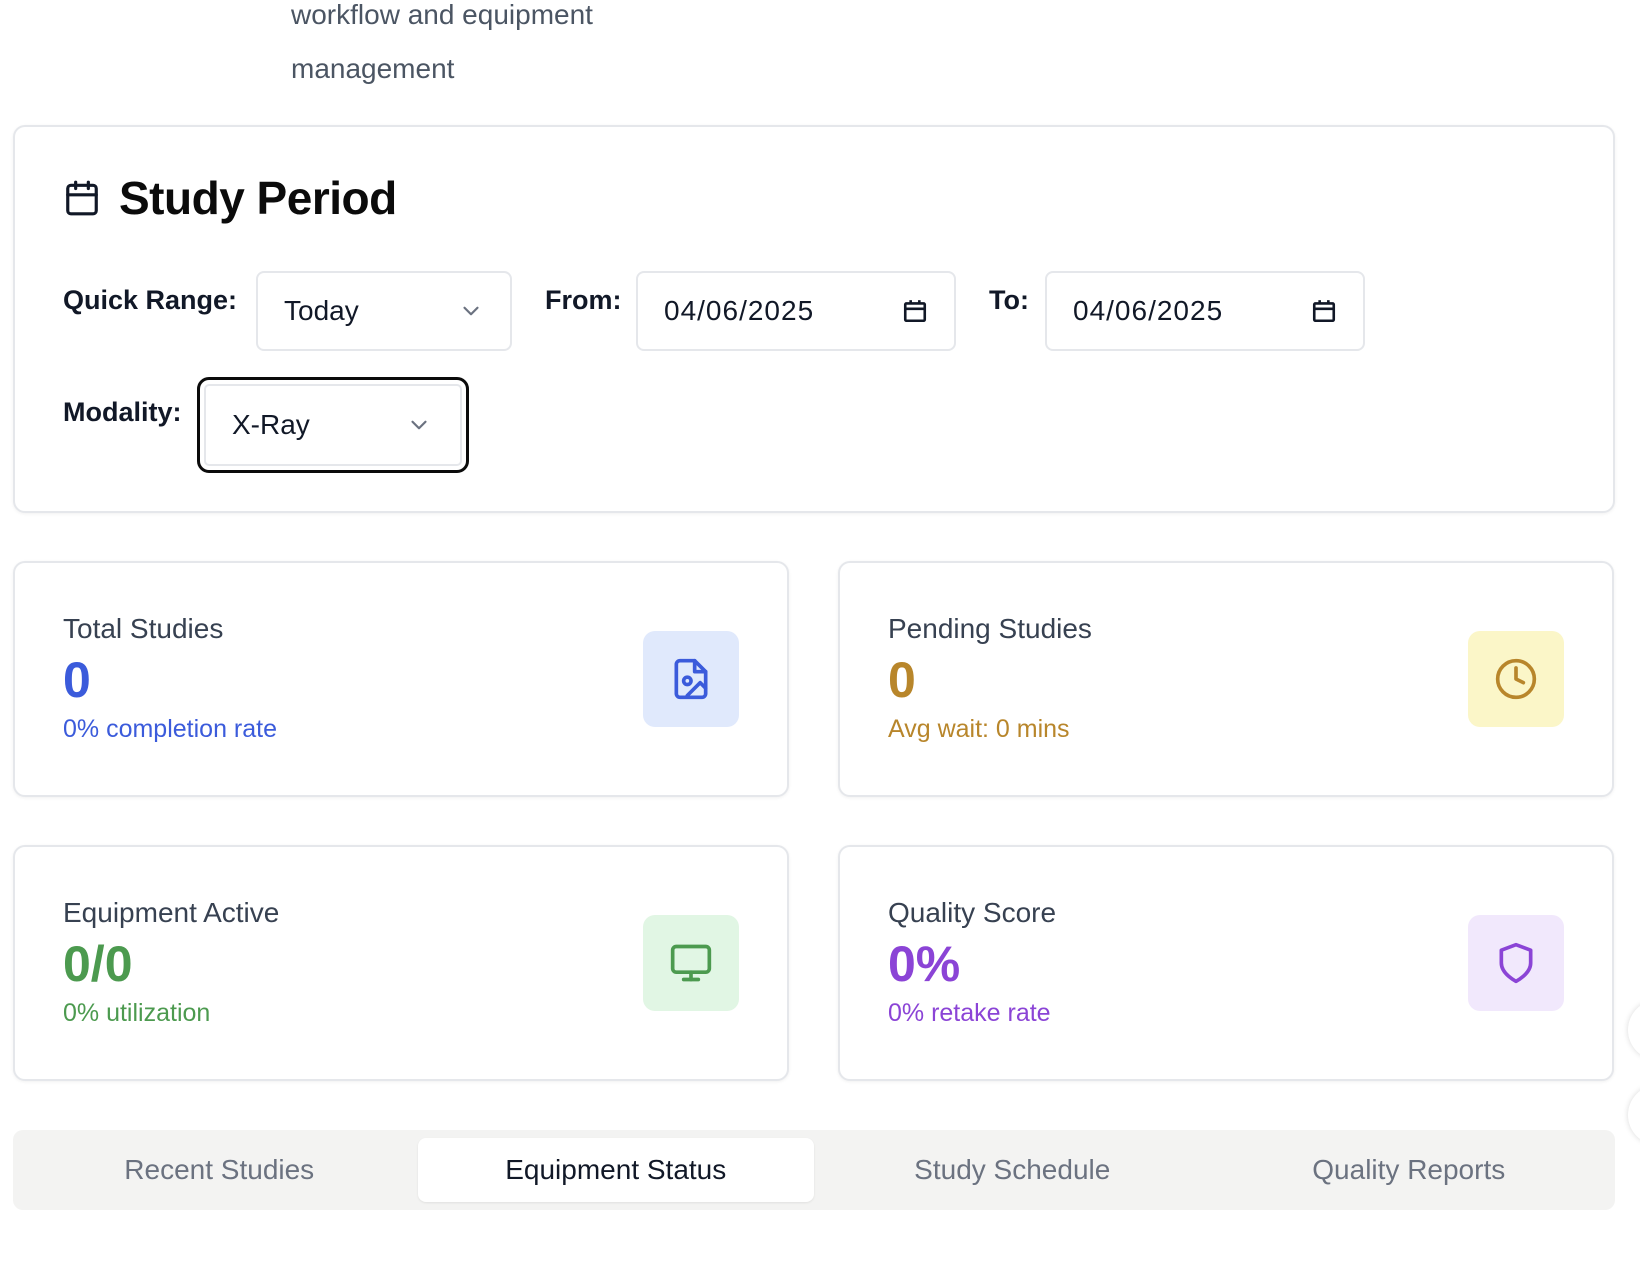 The image size is (1640, 1284). I want to click on total-studies-card: Total Studies 0 0% completion rate, so click(401, 679).